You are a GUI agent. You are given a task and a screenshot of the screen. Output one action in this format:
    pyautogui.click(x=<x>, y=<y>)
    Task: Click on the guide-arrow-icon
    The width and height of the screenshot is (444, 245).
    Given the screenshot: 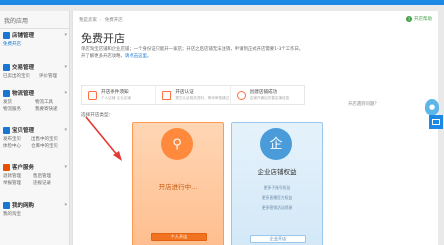 What is the action you would take?
    pyautogui.click(x=103, y=138)
    